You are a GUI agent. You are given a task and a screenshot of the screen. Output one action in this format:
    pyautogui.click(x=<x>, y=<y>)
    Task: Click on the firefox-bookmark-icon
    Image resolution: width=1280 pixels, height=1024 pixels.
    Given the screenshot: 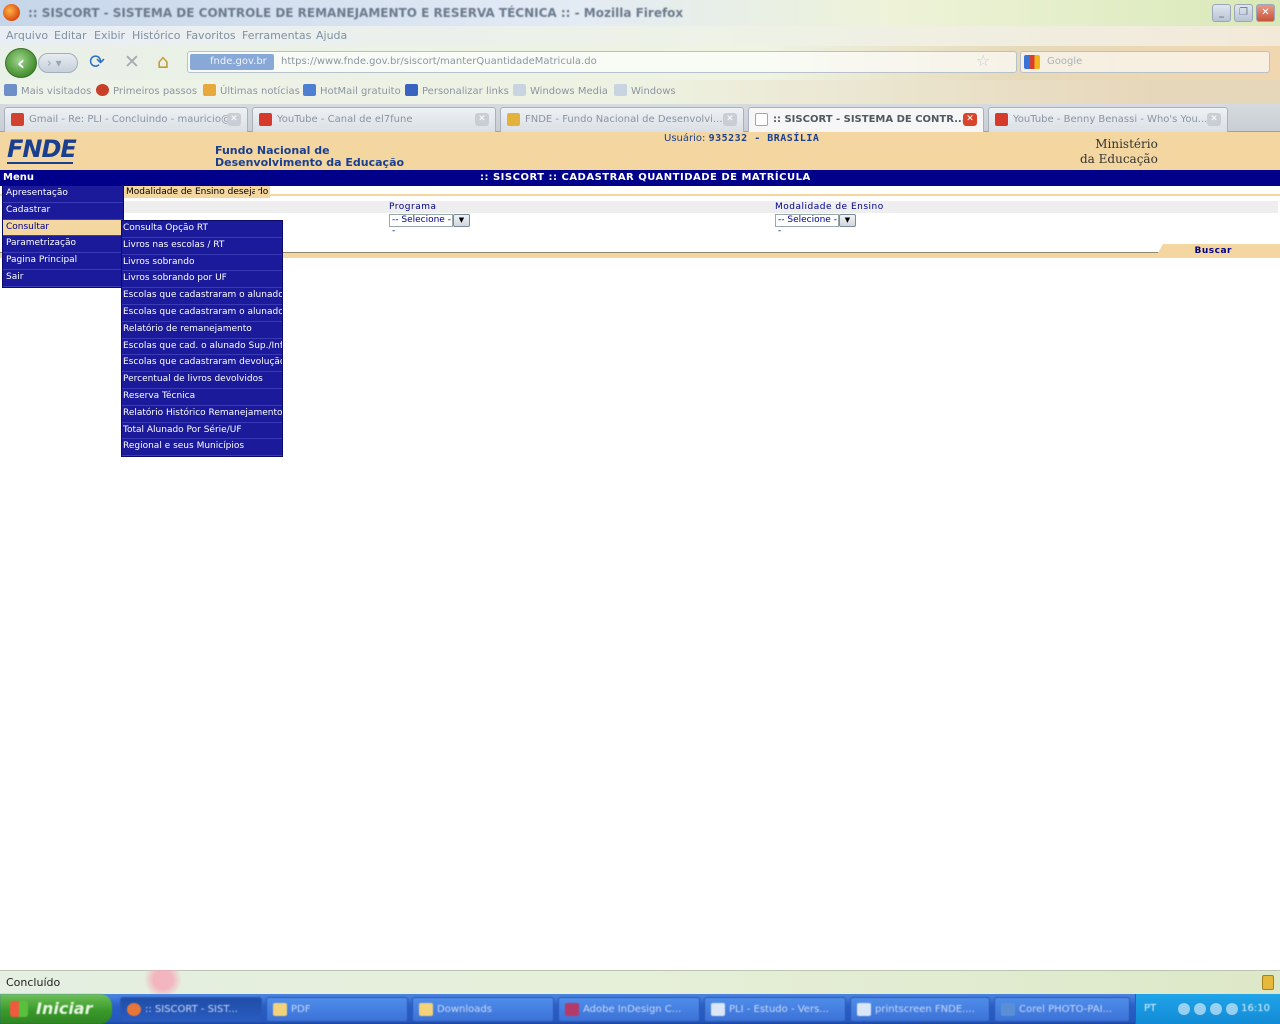 What is the action you would take?
    pyautogui.click(x=102, y=90)
    